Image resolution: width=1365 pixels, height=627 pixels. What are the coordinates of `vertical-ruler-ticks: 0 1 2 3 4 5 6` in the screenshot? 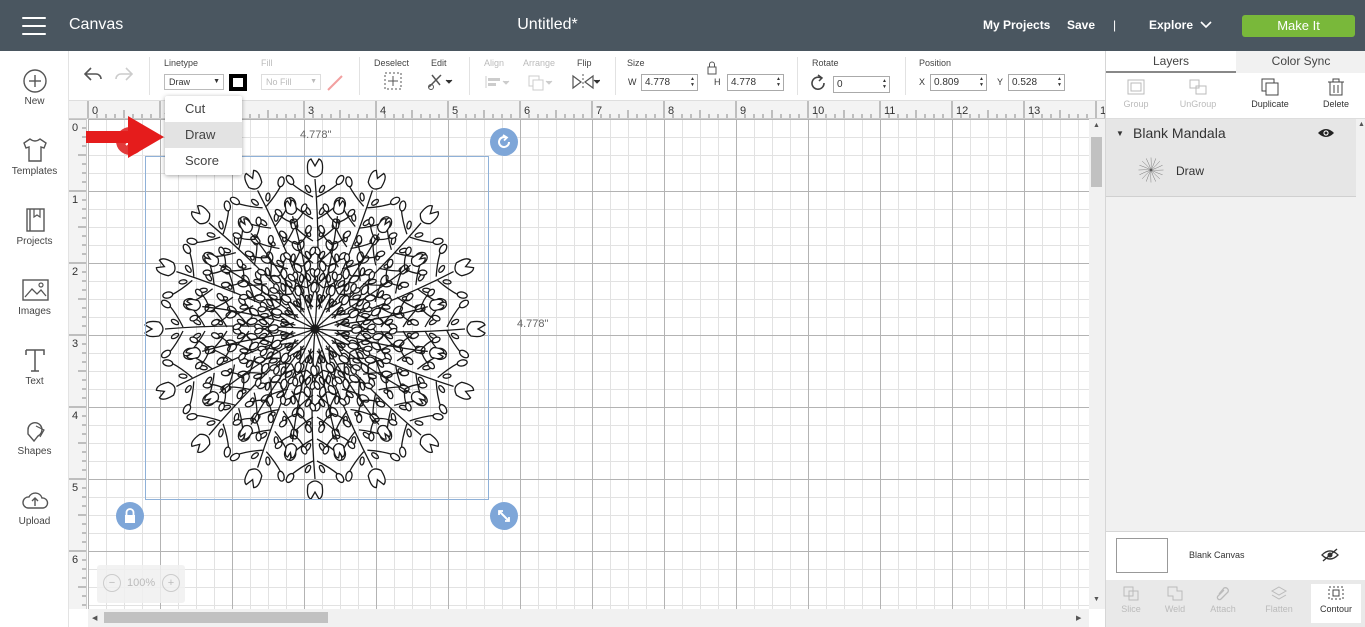 It's located at (77, 362).